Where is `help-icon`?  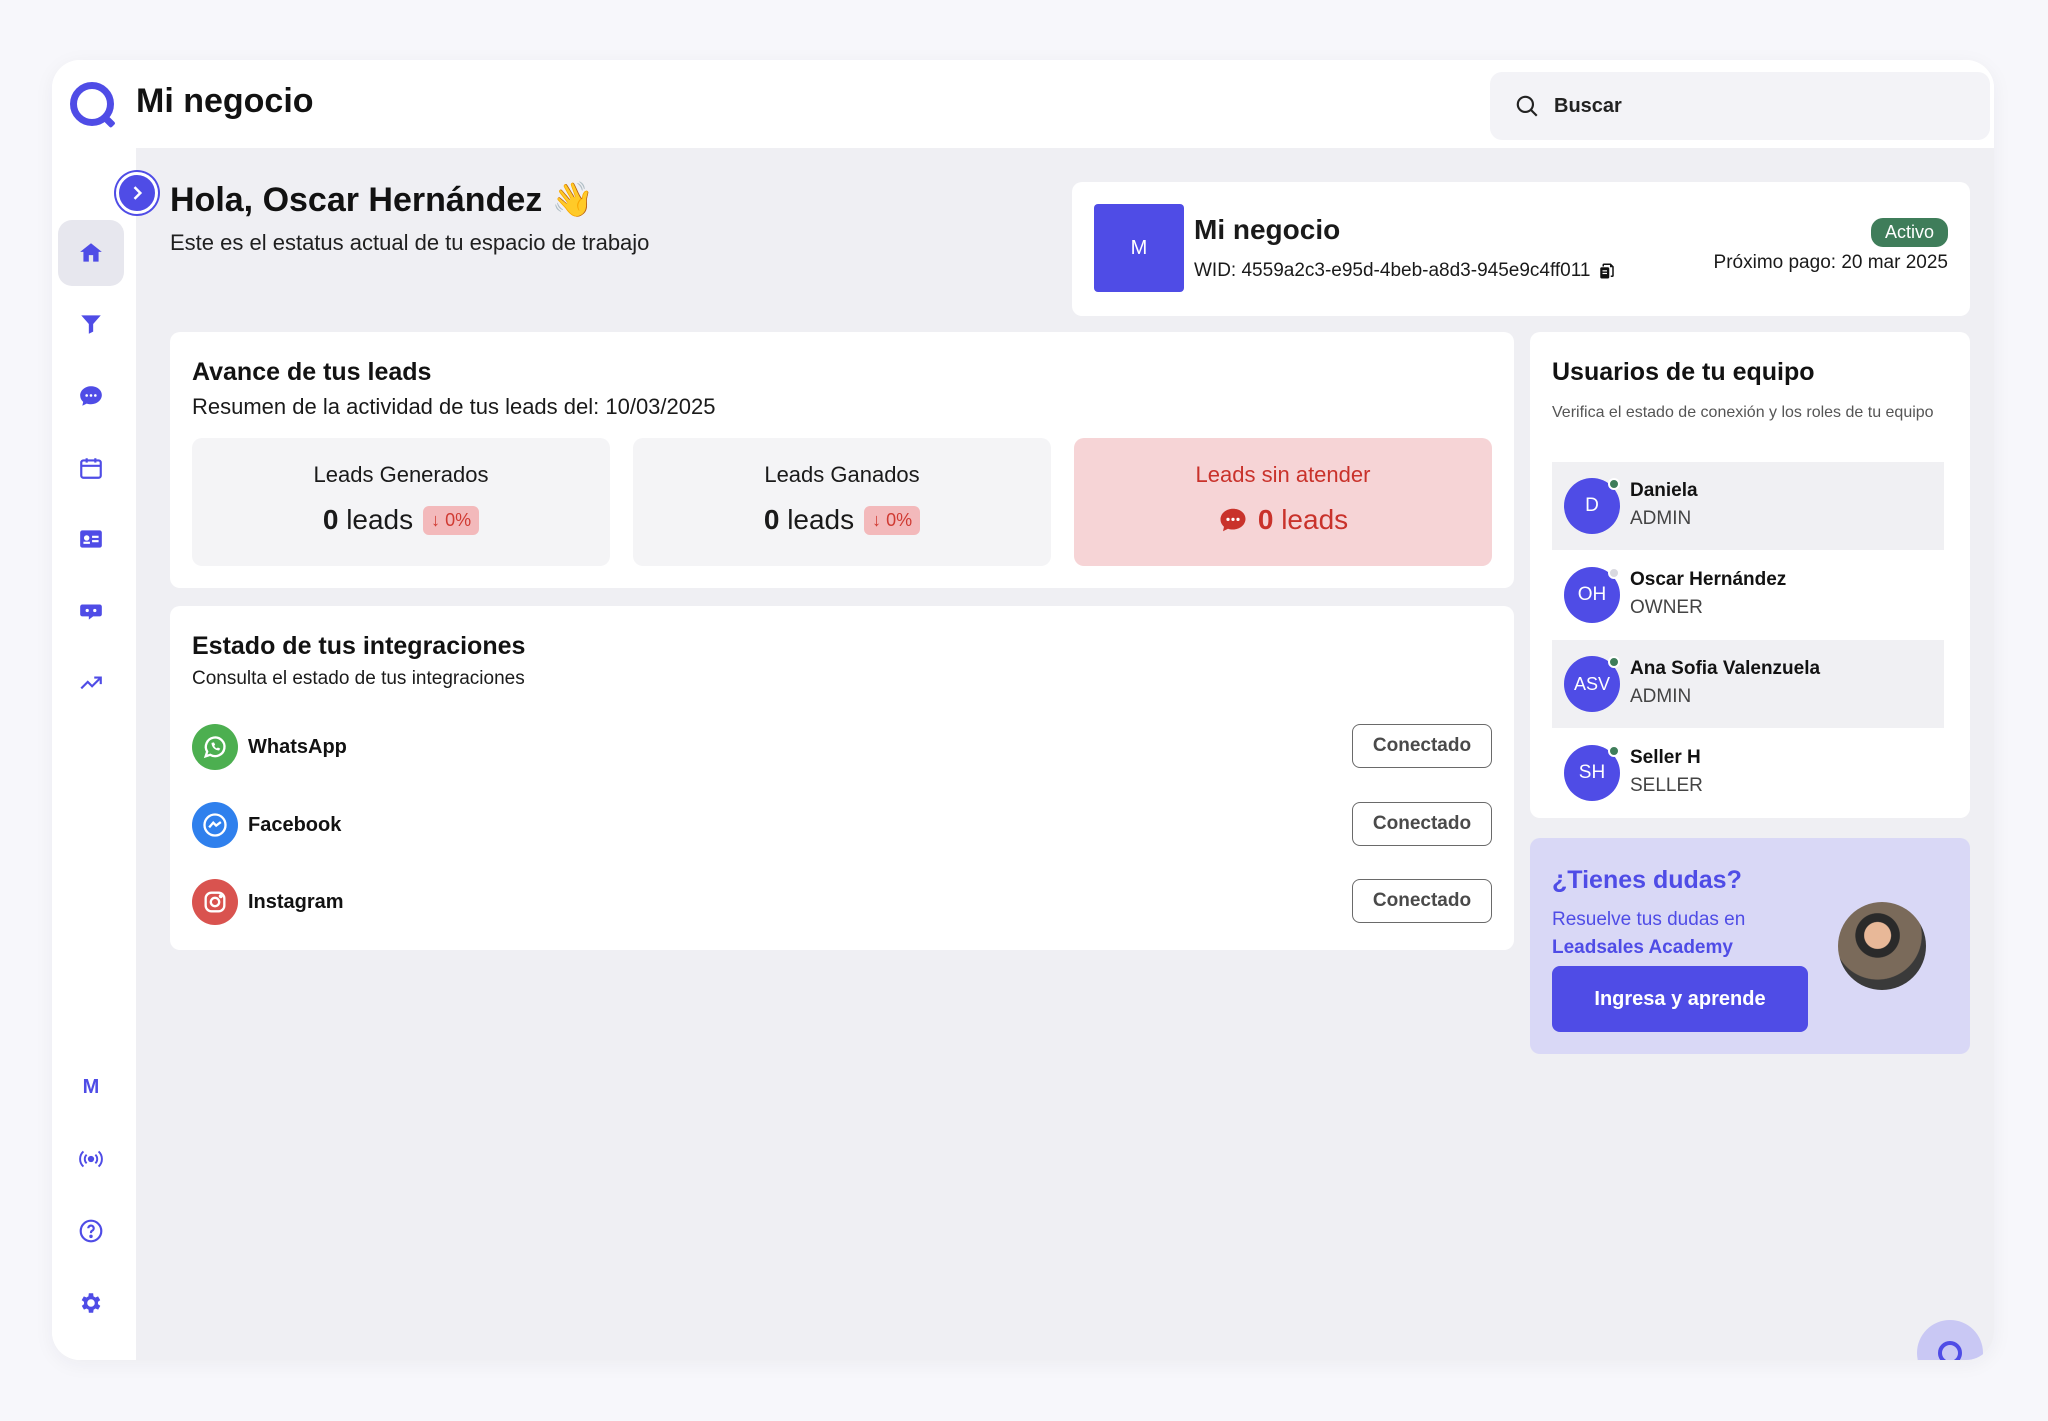
help-icon is located at coordinates (91, 1231).